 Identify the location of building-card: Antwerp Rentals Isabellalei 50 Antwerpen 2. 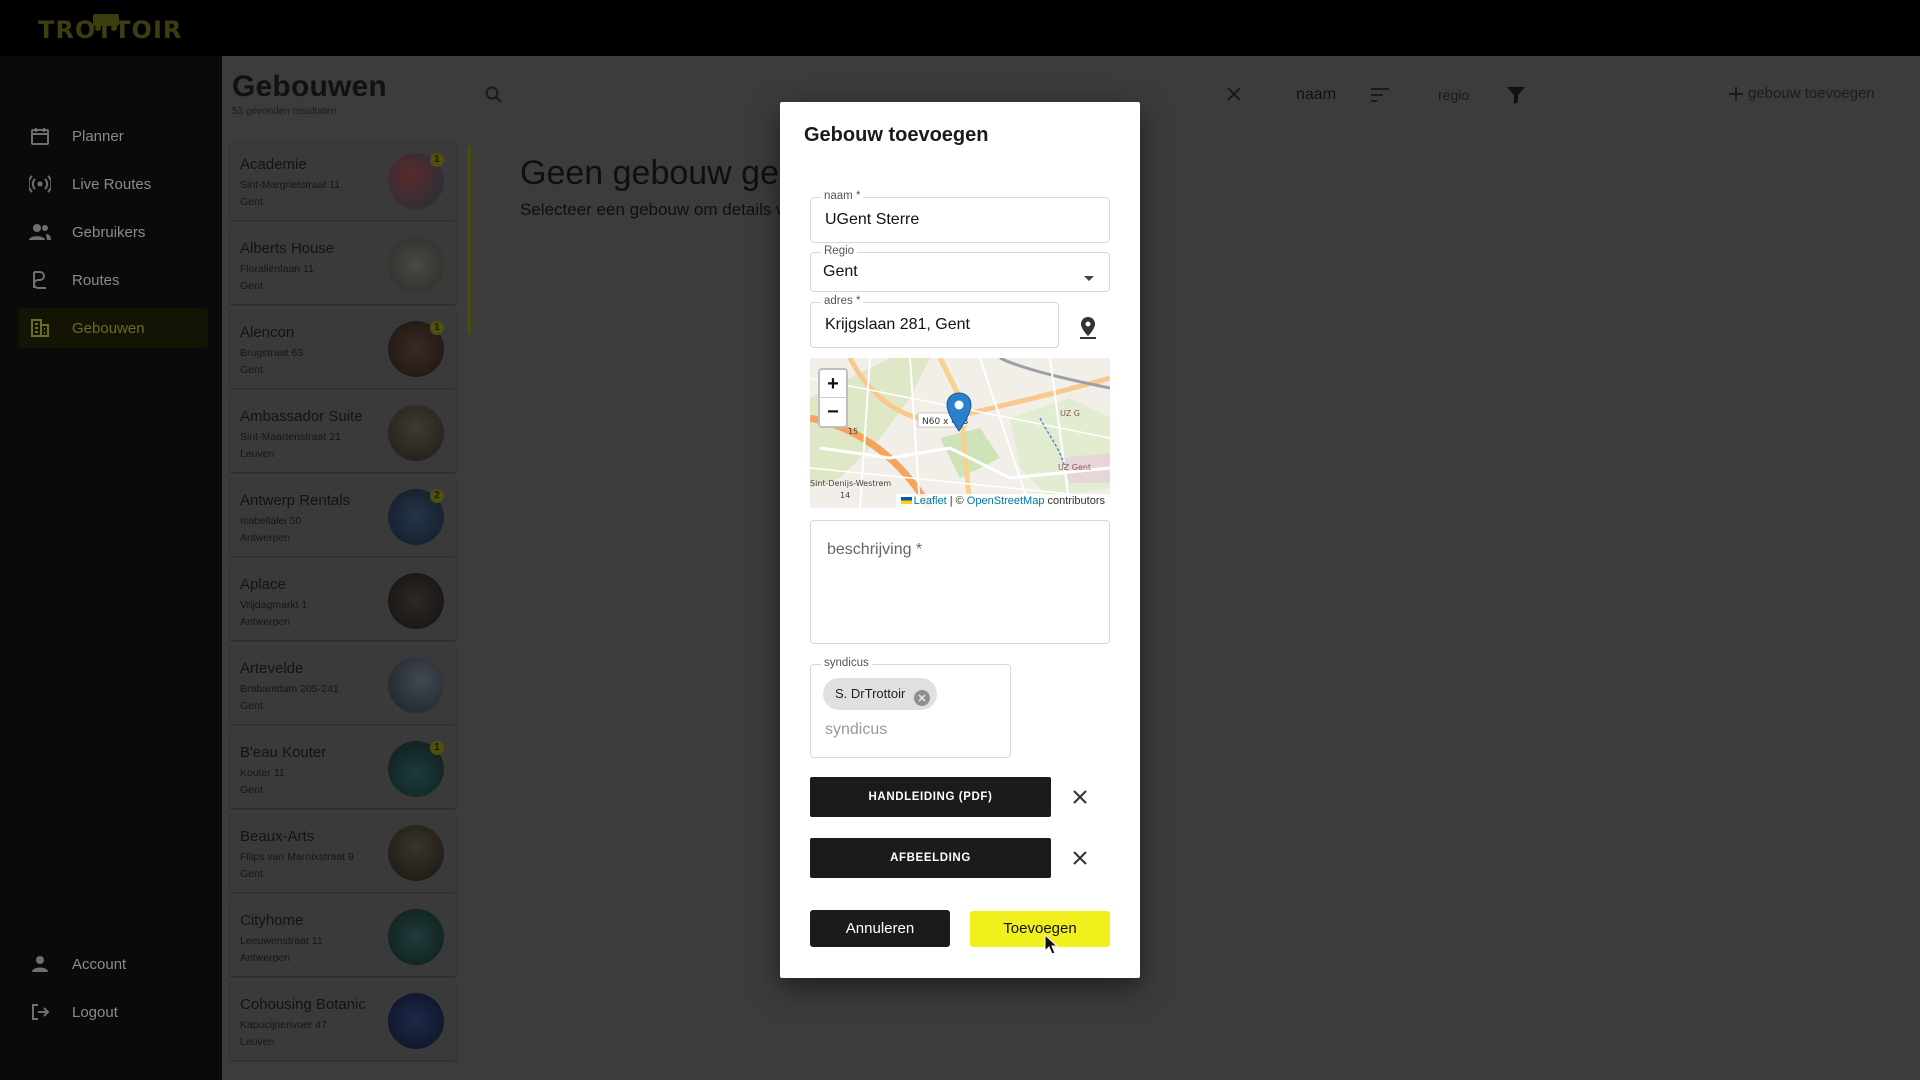
(343, 517).